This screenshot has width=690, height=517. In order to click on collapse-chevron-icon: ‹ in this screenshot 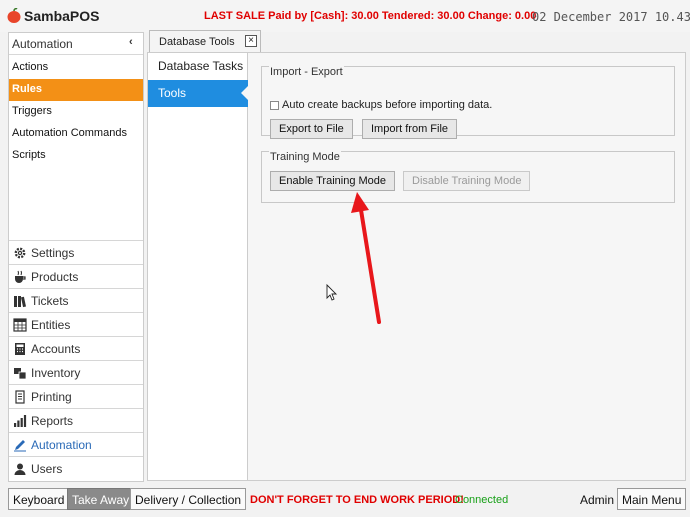, I will do `click(131, 42)`.